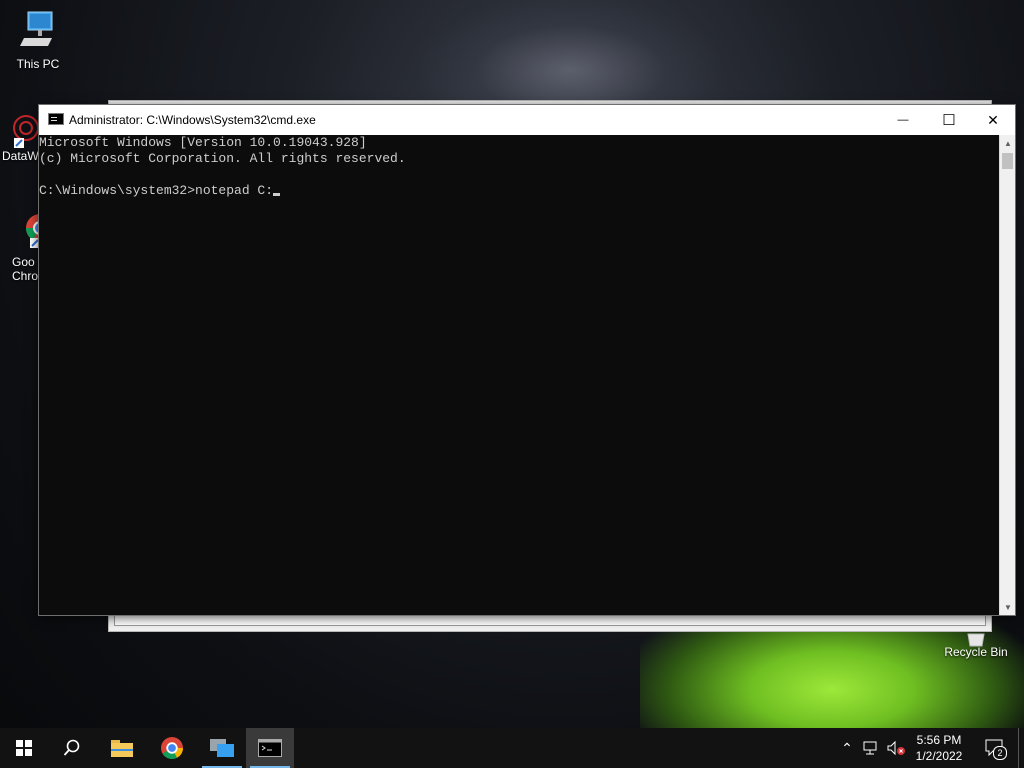 The image size is (1024, 768). What do you see at coordinates (896, 748) in the screenshot?
I see `volume-muted-icon` at bounding box center [896, 748].